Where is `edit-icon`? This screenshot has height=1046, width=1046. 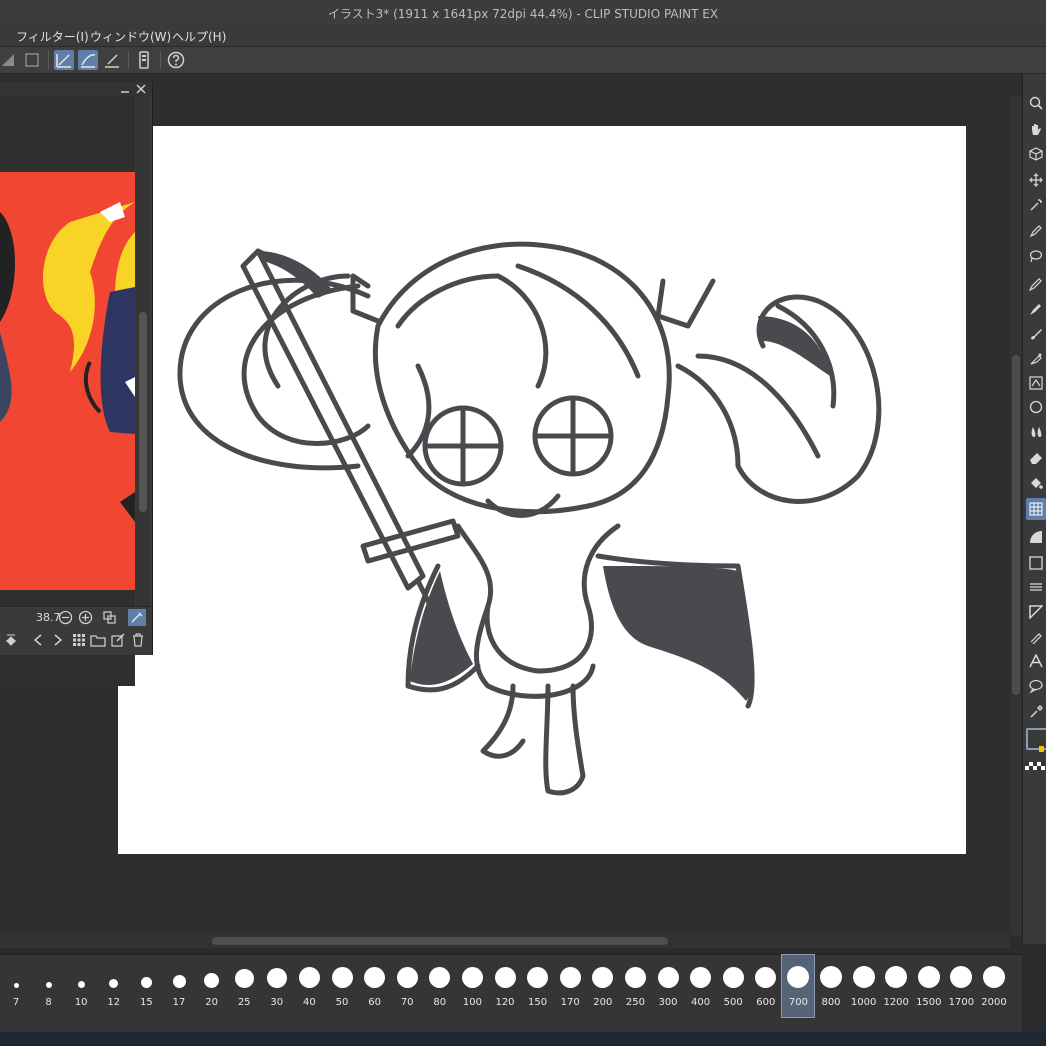
edit-icon is located at coordinates (118, 640).